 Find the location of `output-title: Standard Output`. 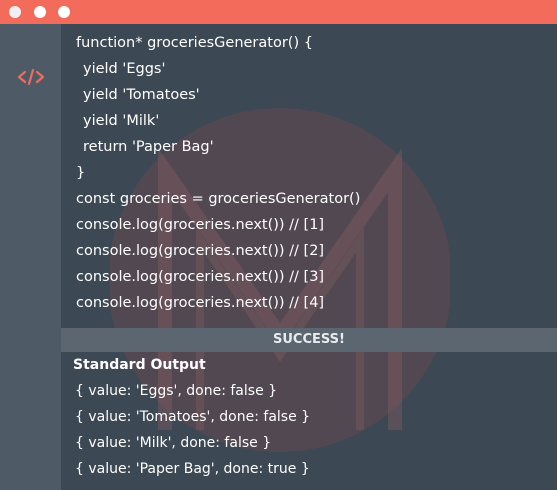

output-title: Standard Output is located at coordinates (139, 365).